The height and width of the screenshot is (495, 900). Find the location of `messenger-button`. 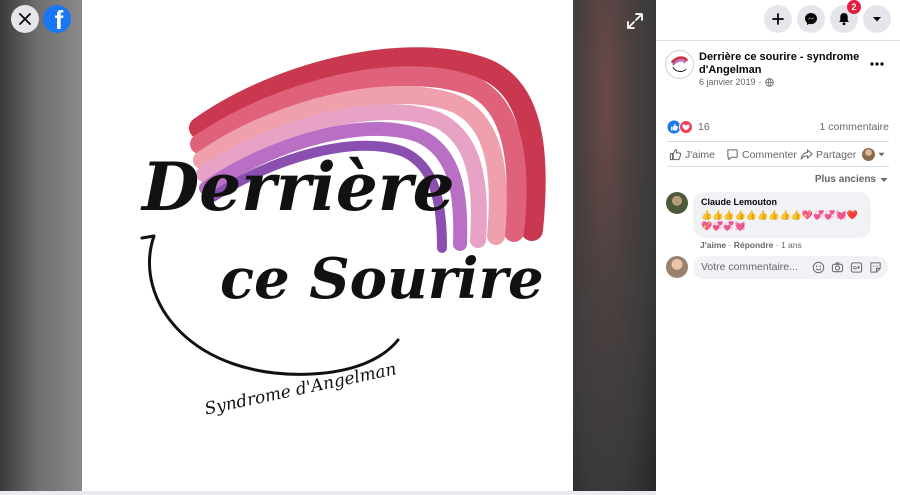

messenger-button is located at coordinates (811, 19).